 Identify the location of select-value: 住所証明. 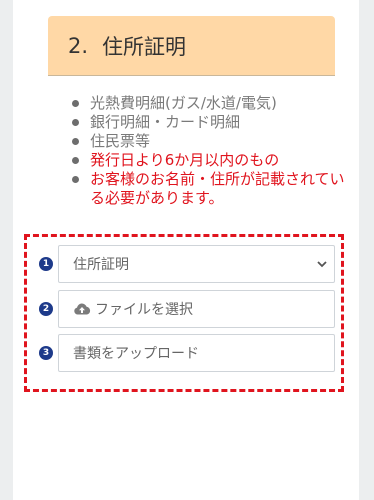
(101, 265).